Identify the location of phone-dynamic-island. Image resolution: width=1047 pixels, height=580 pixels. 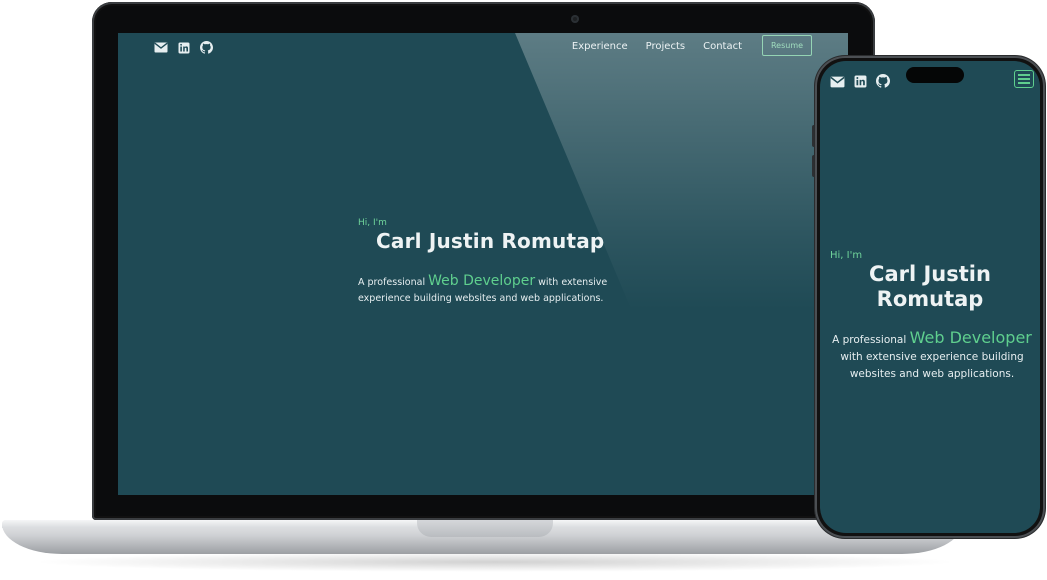
(935, 75).